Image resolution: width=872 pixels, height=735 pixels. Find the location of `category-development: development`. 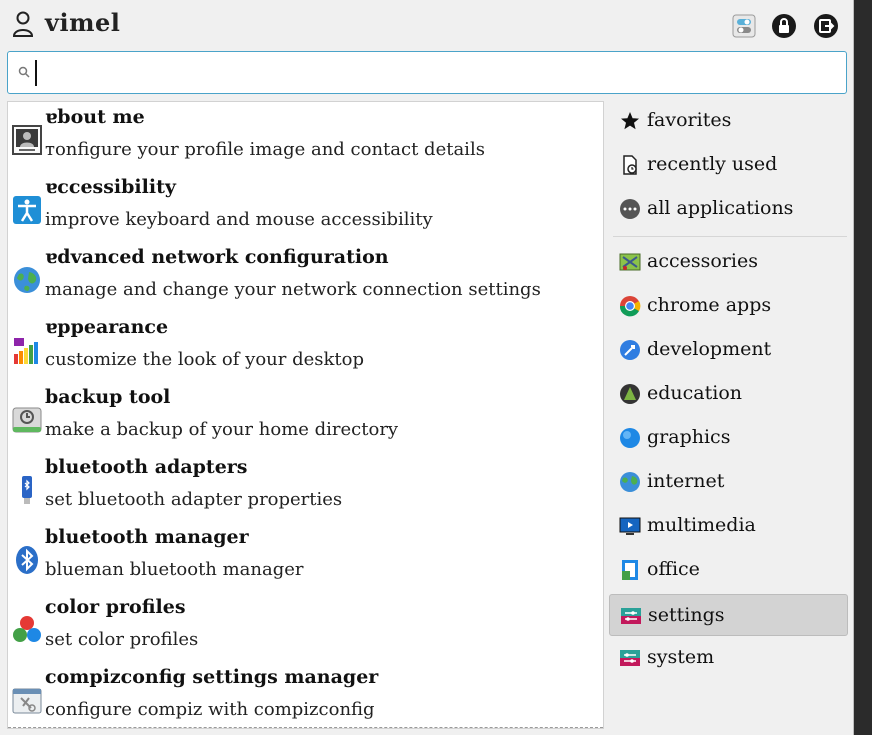

category-development: development is located at coordinates (728, 350).